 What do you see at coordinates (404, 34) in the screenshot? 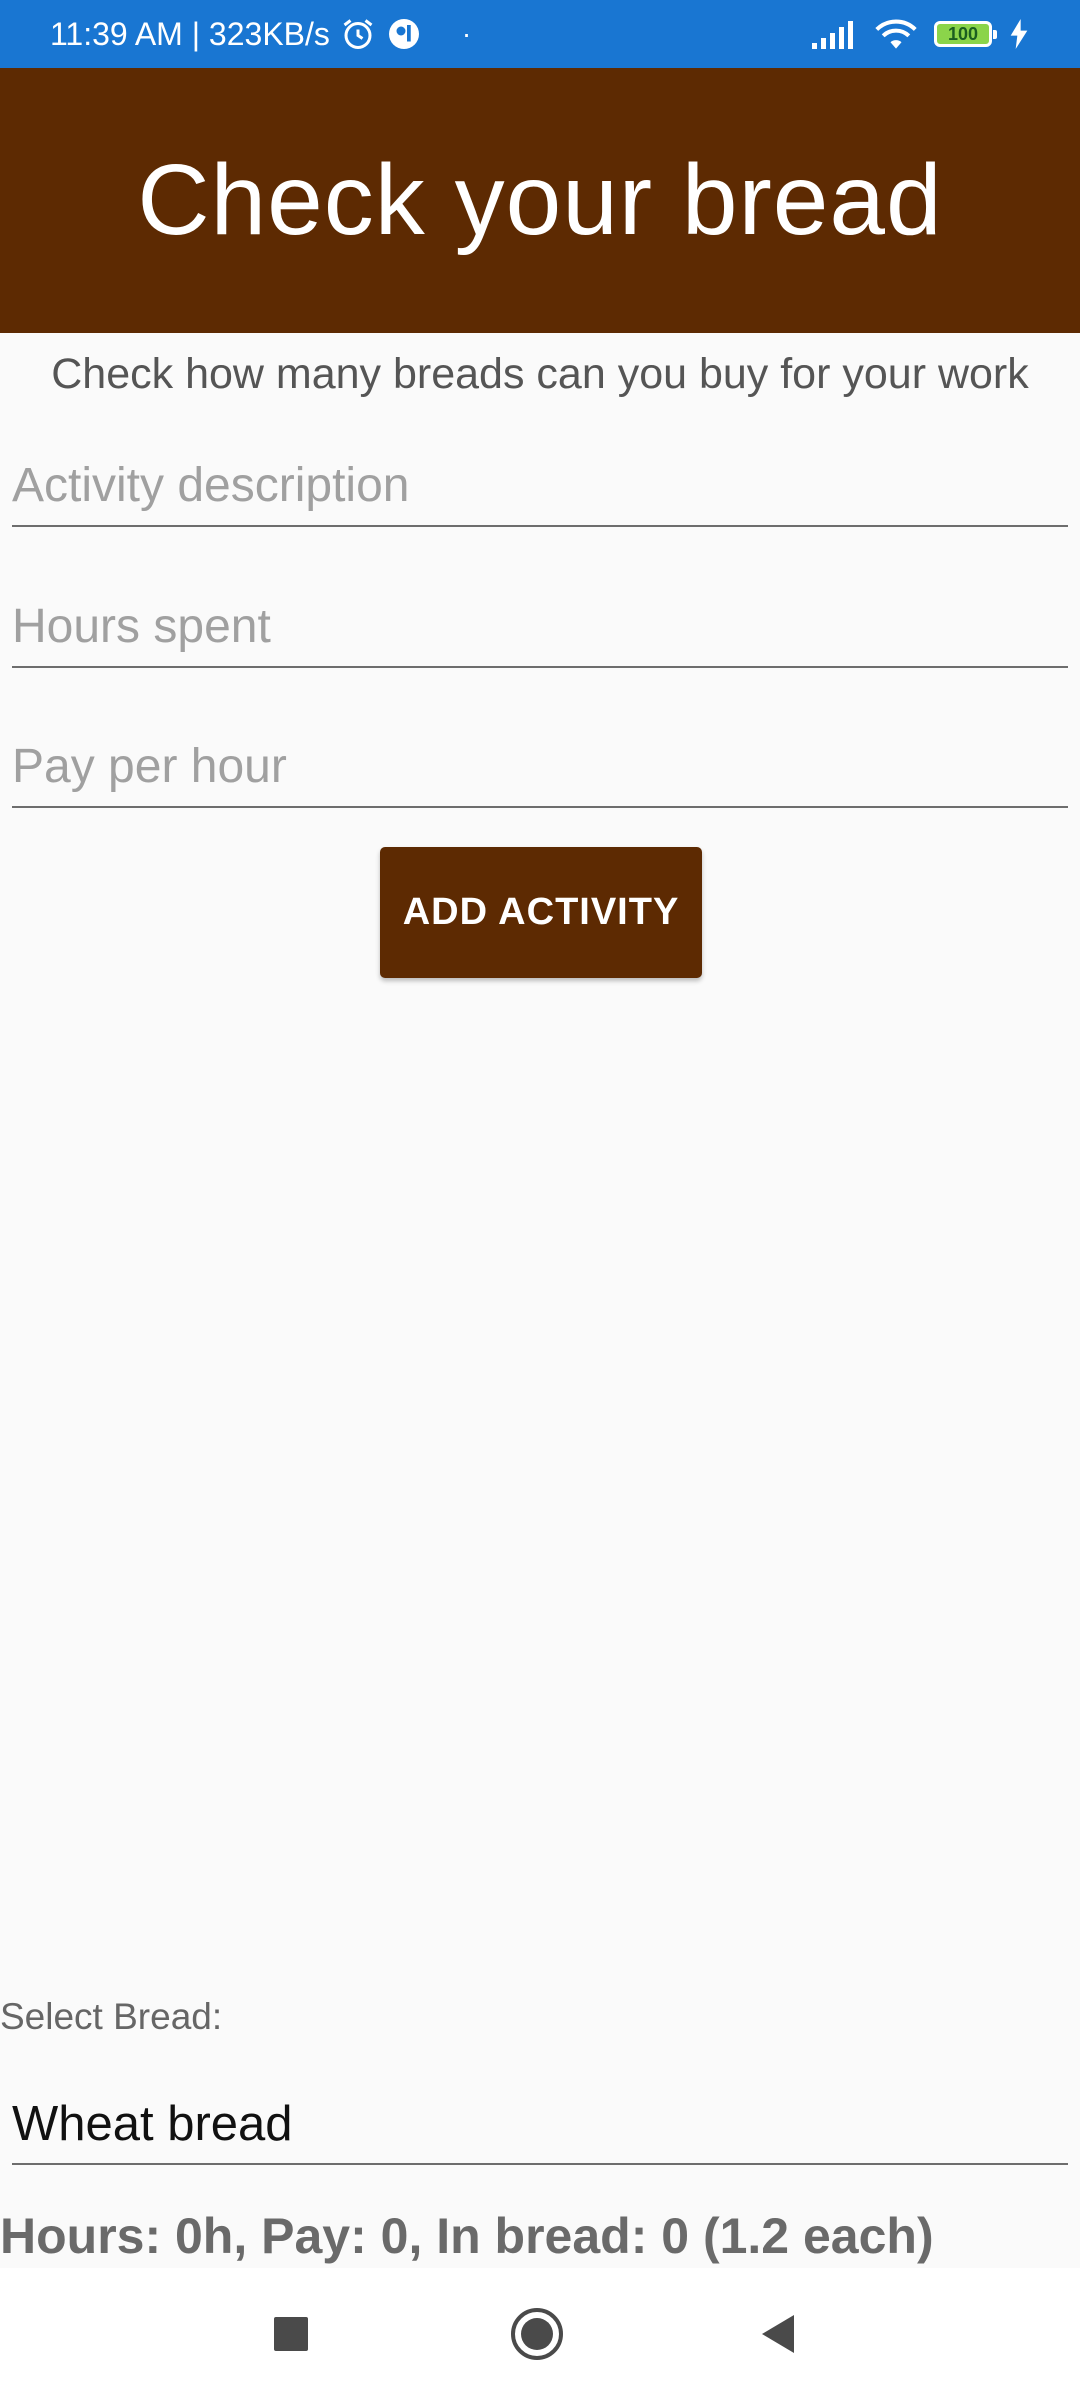
I see `app-notification-icon` at bounding box center [404, 34].